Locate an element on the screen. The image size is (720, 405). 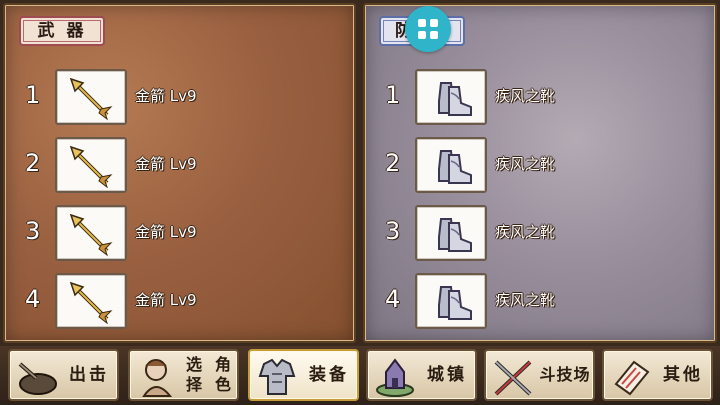
nav-sortie-button: 出击 is located at coordinates (63, 375).